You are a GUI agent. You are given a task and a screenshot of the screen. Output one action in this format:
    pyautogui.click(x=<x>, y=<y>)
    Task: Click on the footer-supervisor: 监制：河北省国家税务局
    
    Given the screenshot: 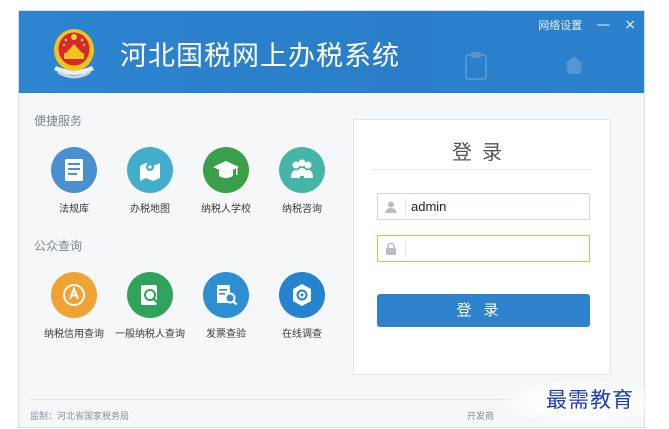 What is the action you would take?
    pyautogui.click(x=80, y=417)
    